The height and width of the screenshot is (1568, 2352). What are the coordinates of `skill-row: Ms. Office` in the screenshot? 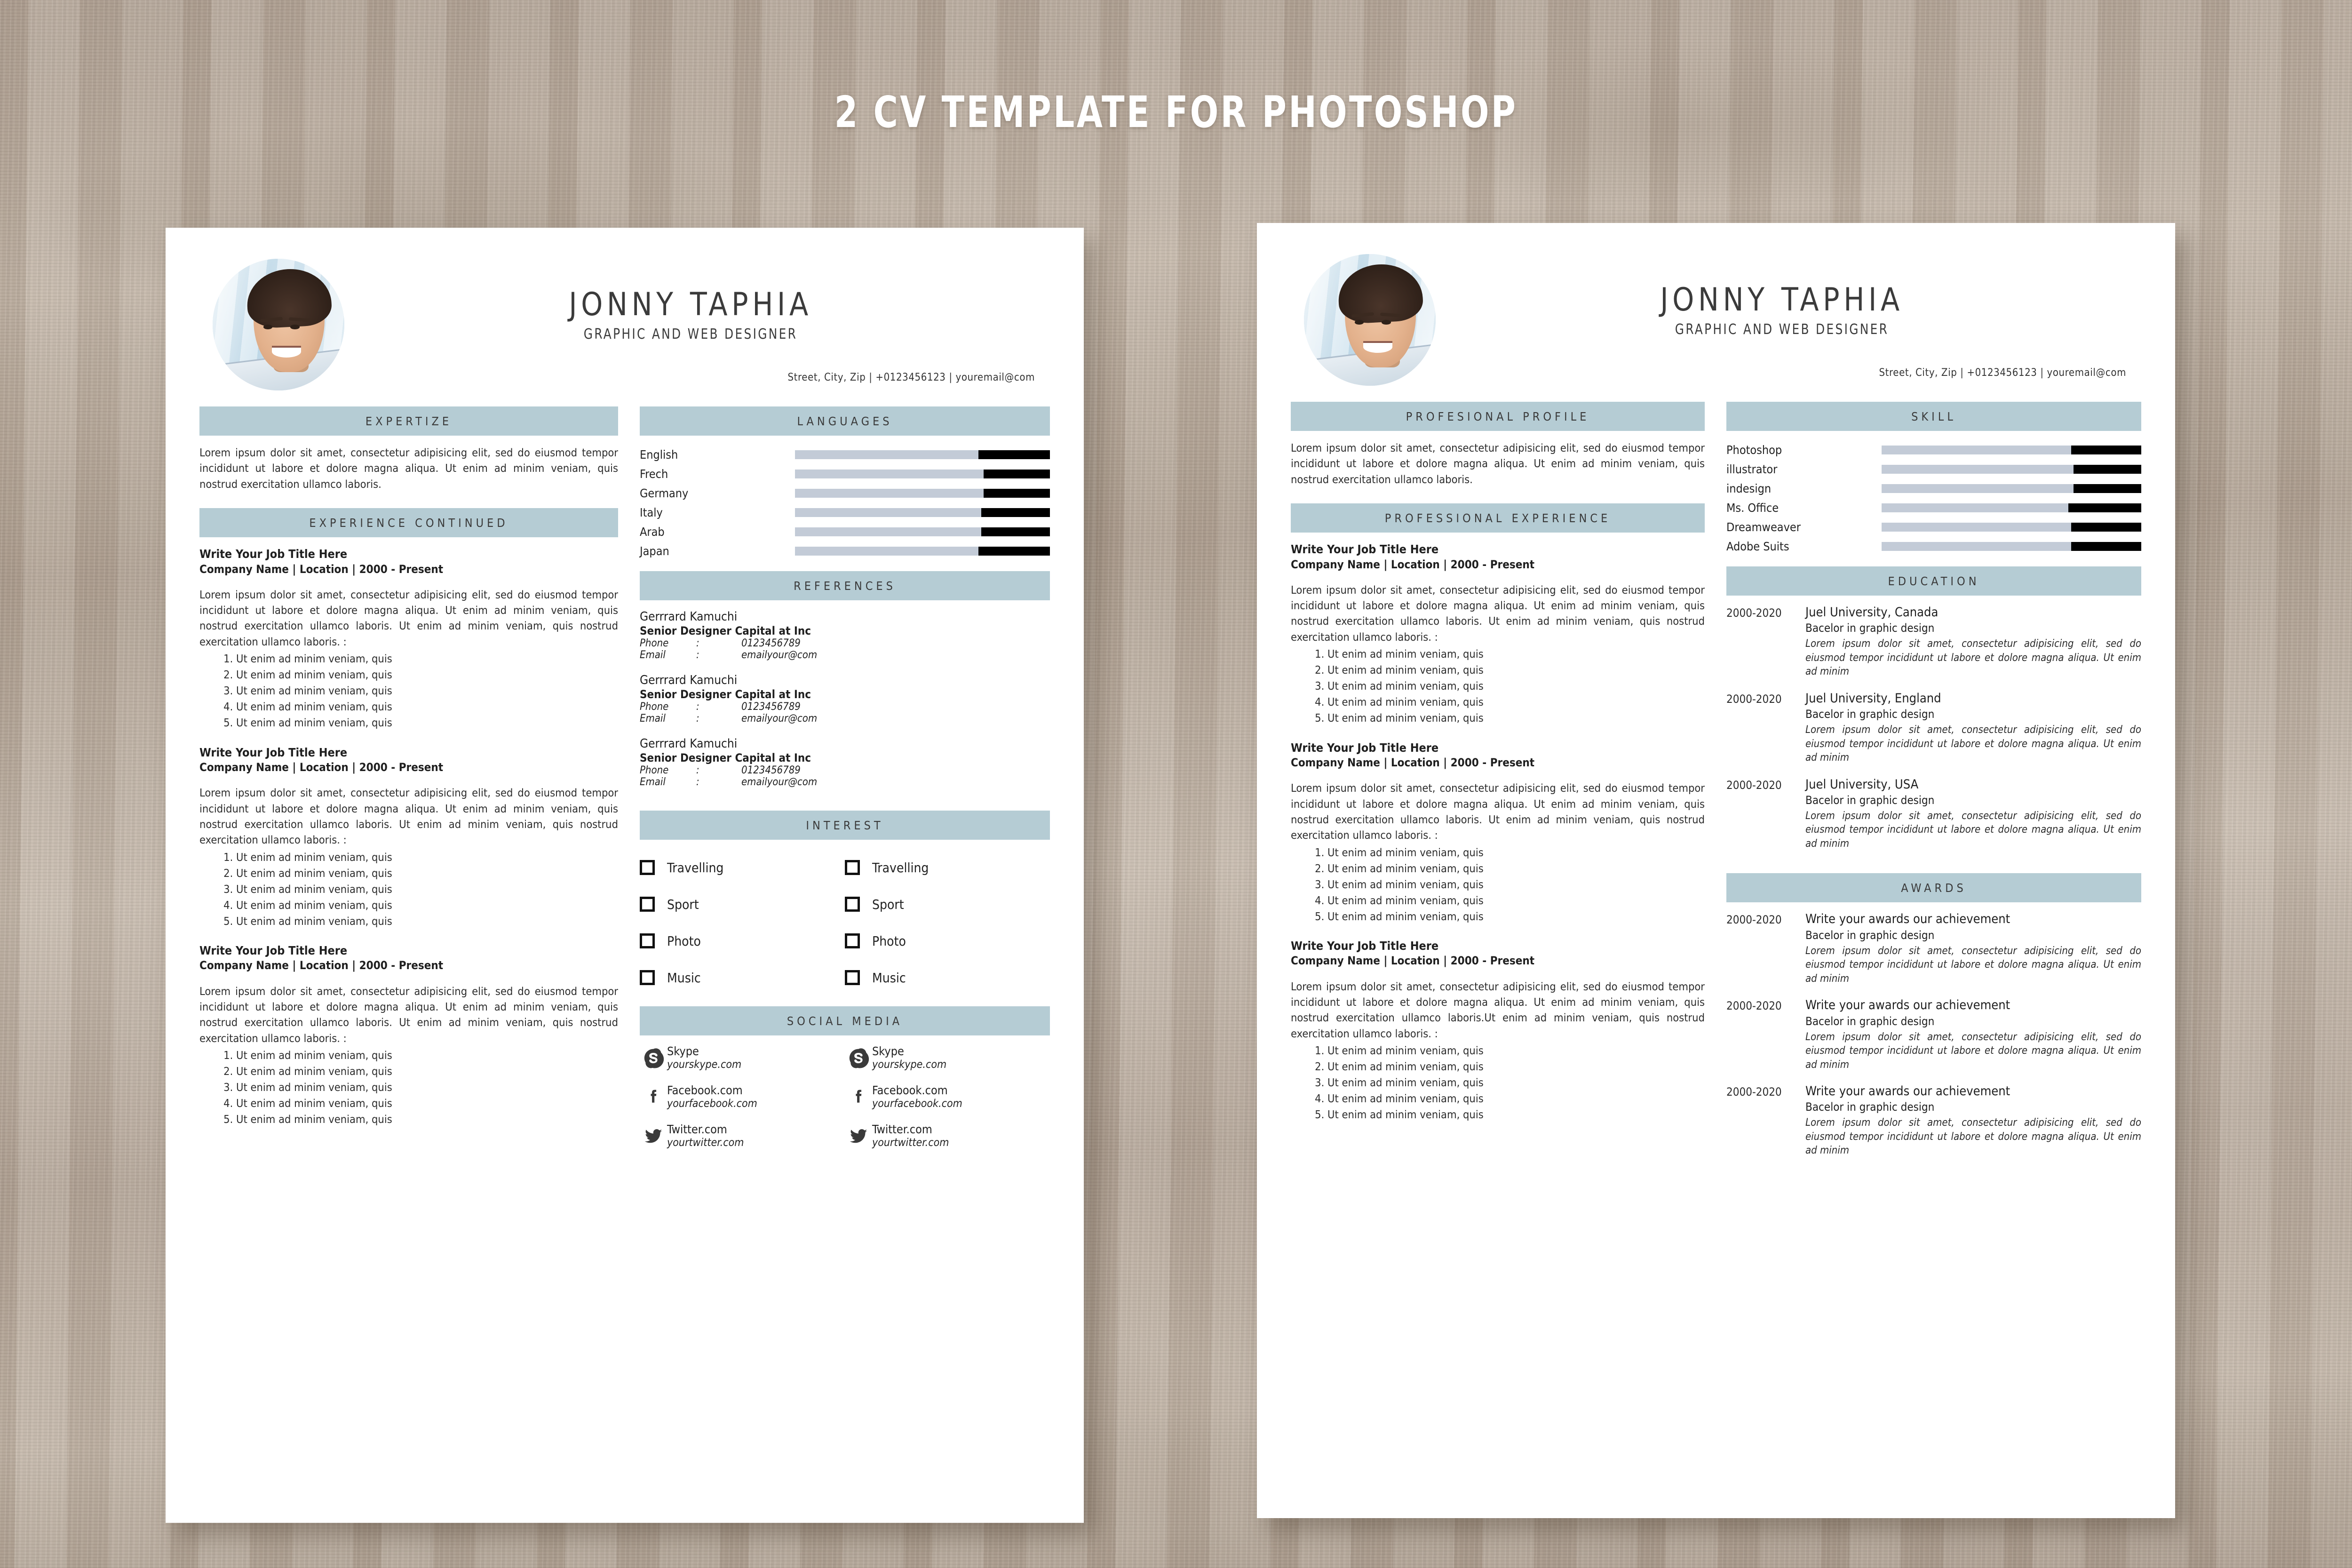 It's located at (1933, 507).